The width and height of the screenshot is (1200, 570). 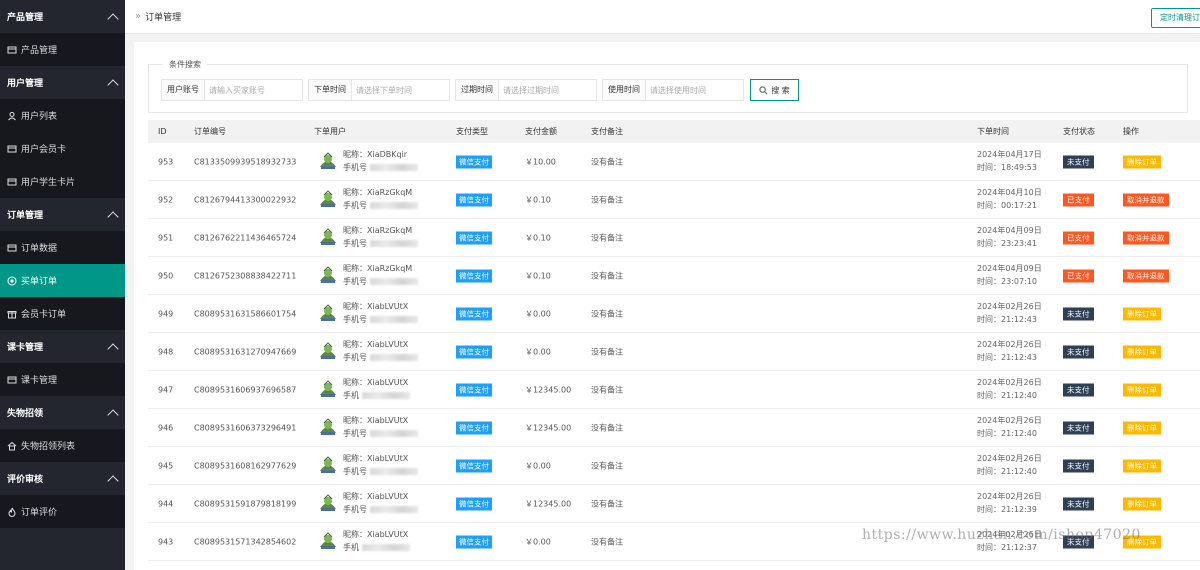 I want to click on cell-amount: ￥10.00, so click(x=540, y=161).